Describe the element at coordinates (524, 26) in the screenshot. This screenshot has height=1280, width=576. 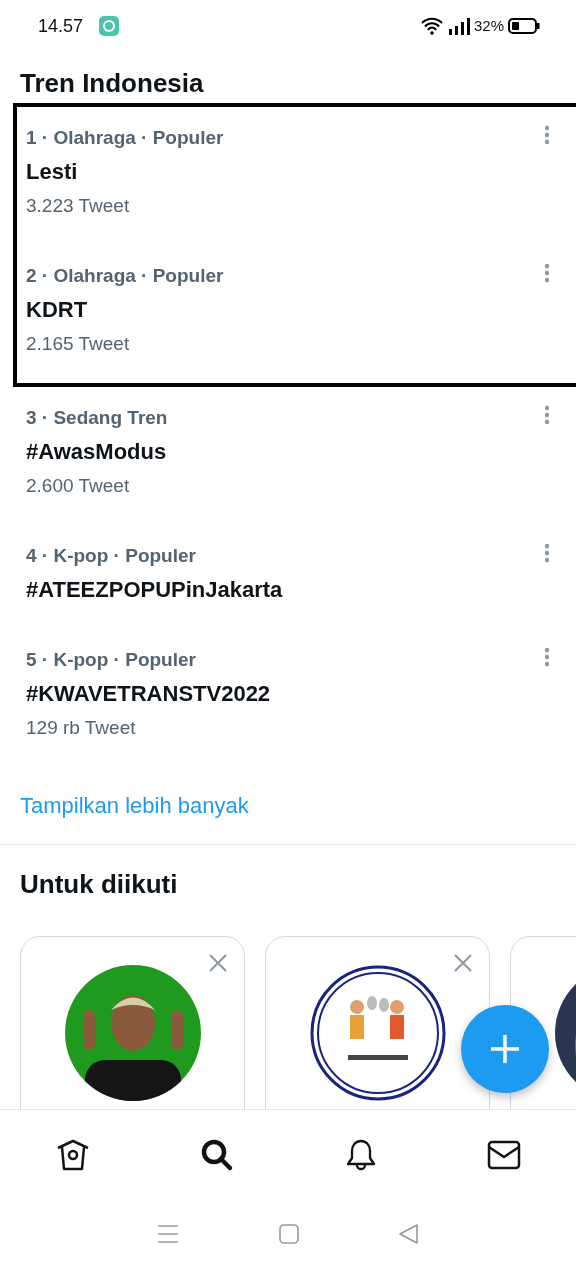
I see `battery-icon` at that location.